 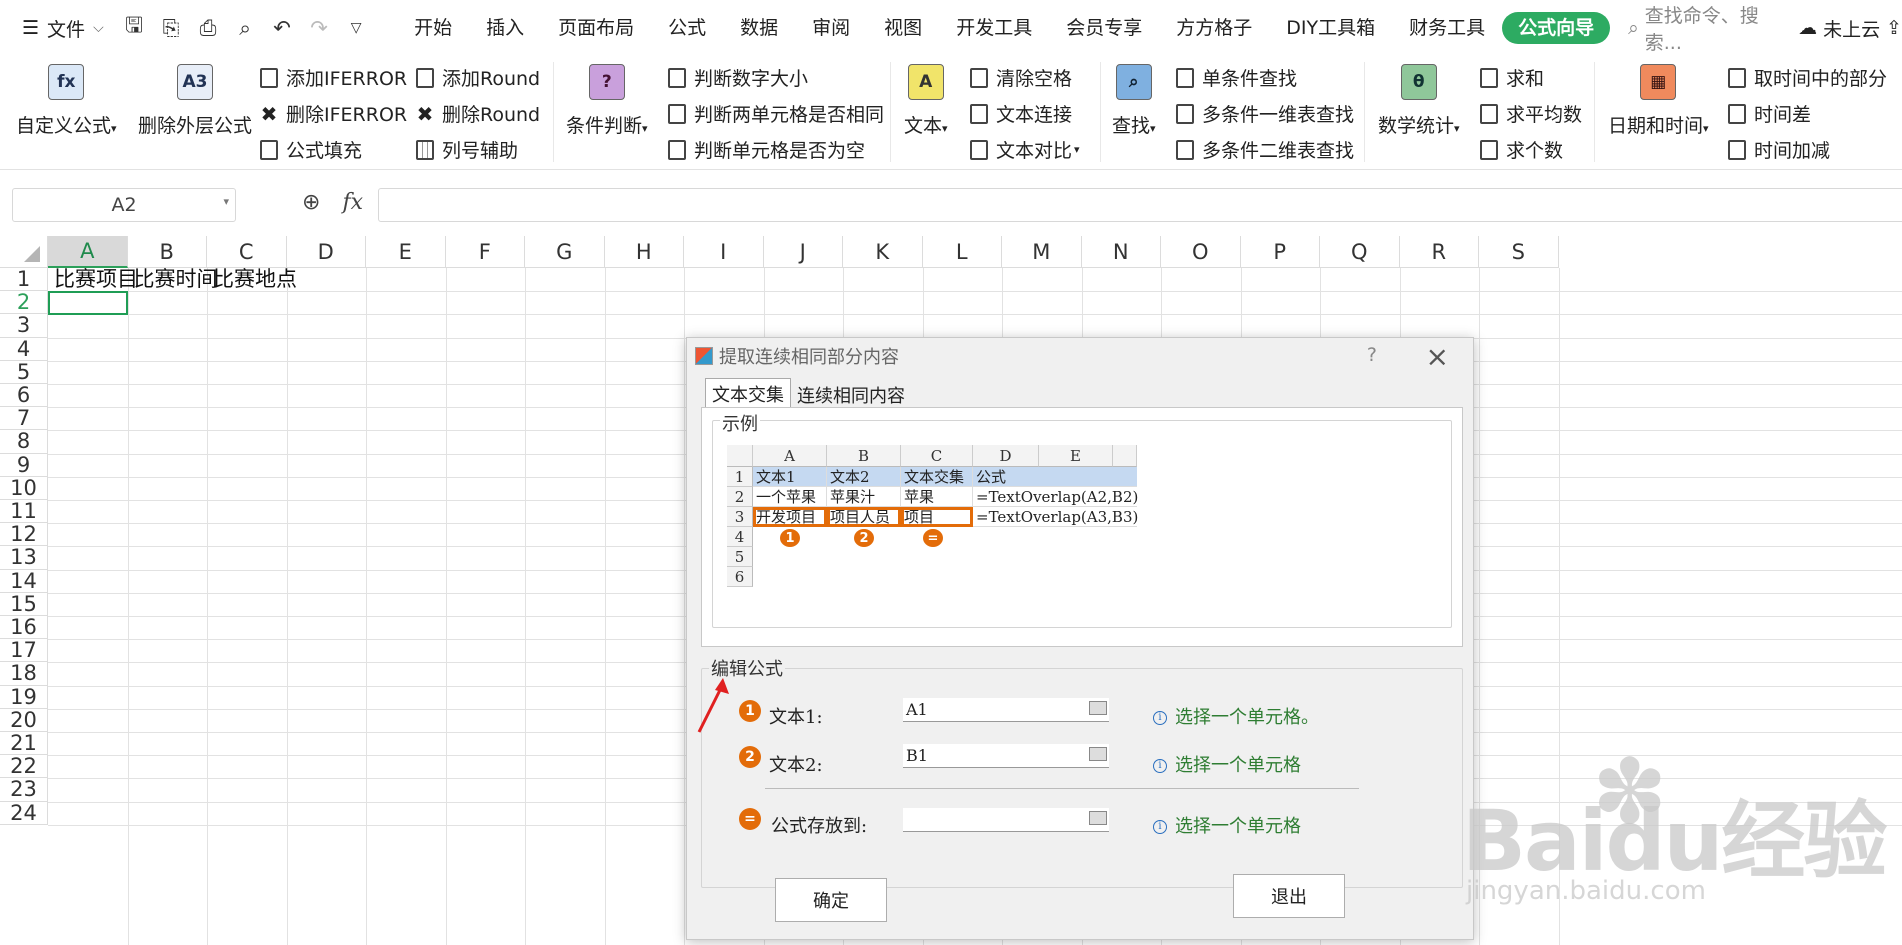 I want to click on formula-input, so click(x=1140, y=205).